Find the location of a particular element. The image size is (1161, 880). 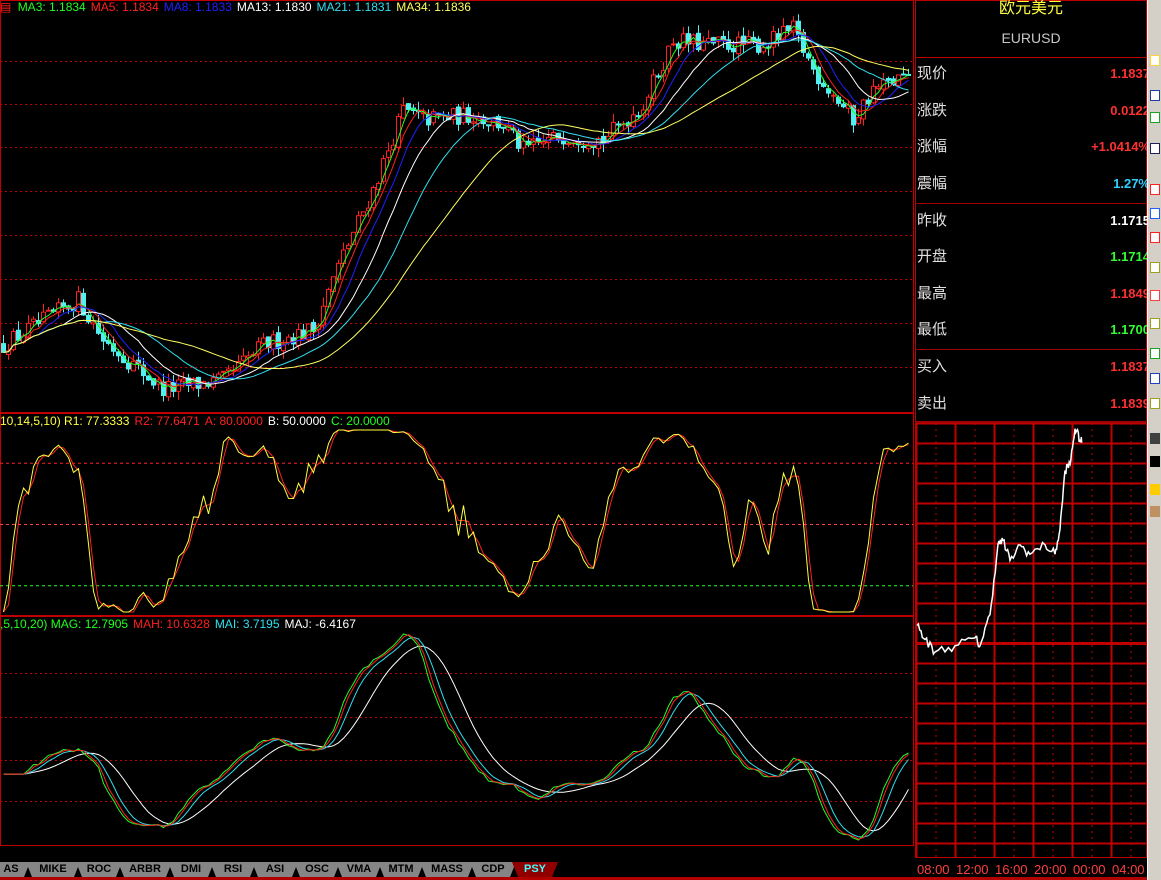

quote-label: 最高 is located at coordinates (932, 293).